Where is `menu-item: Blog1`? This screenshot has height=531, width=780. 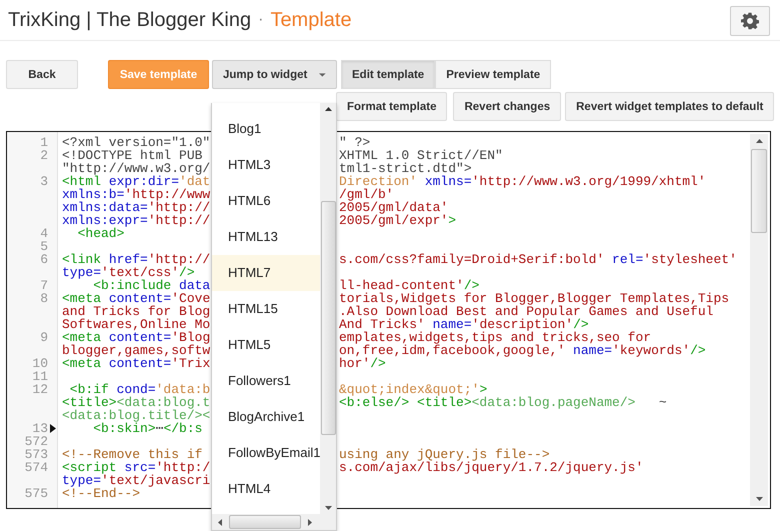
menu-item: Blog1 is located at coordinates (266, 129).